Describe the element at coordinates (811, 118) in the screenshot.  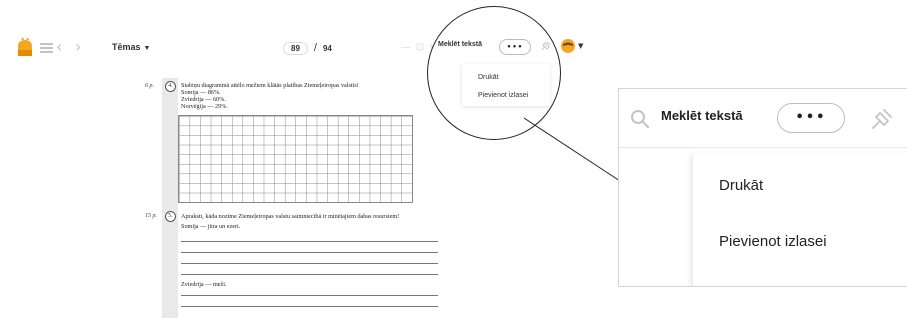
I see `more-button: •••` at that location.